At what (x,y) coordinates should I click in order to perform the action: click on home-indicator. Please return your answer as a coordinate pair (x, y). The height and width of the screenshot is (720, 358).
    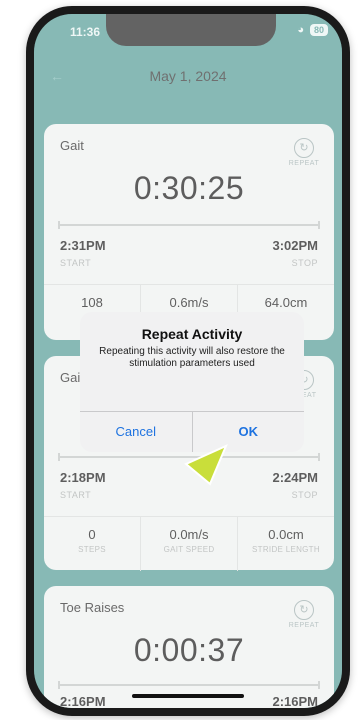
    Looking at the image, I should click on (188, 696).